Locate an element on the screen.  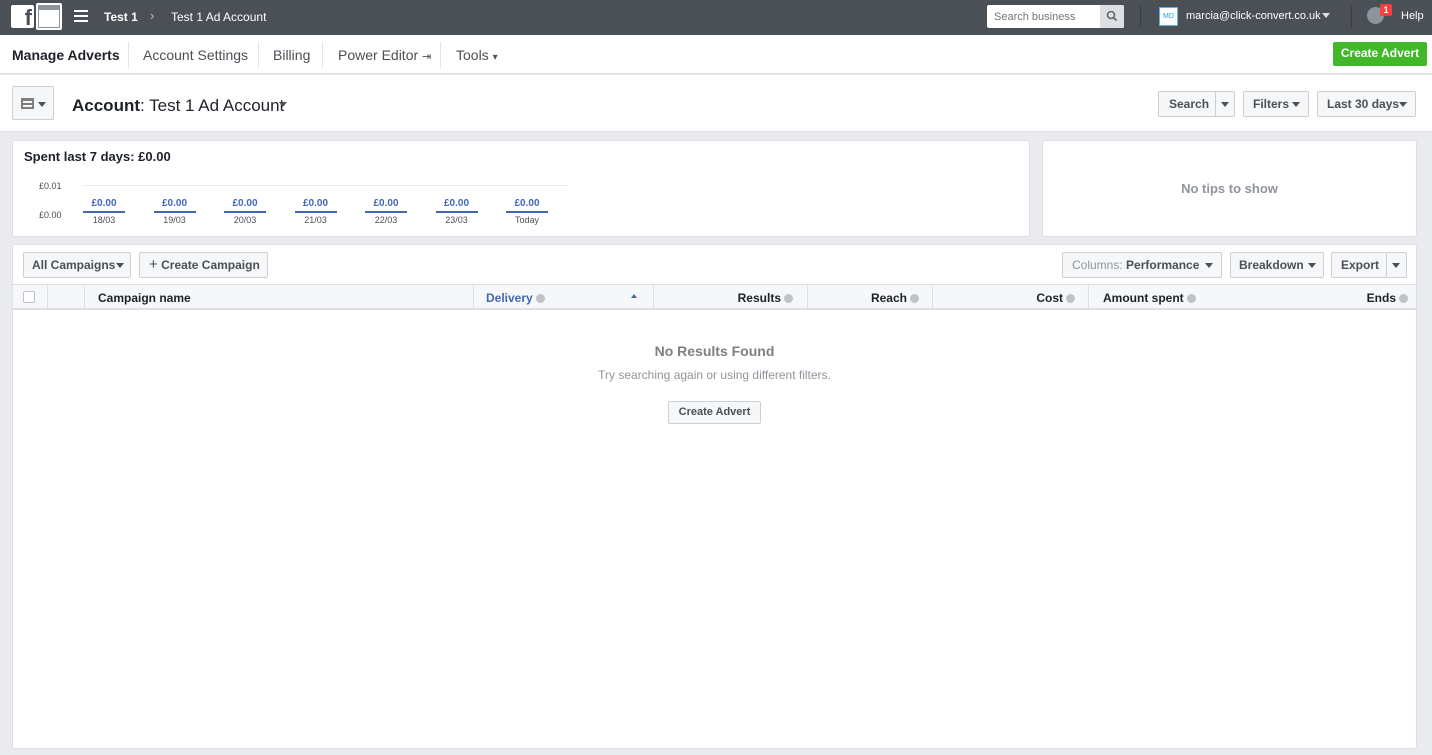
chart-gridline is located at coordinates (326, 185).